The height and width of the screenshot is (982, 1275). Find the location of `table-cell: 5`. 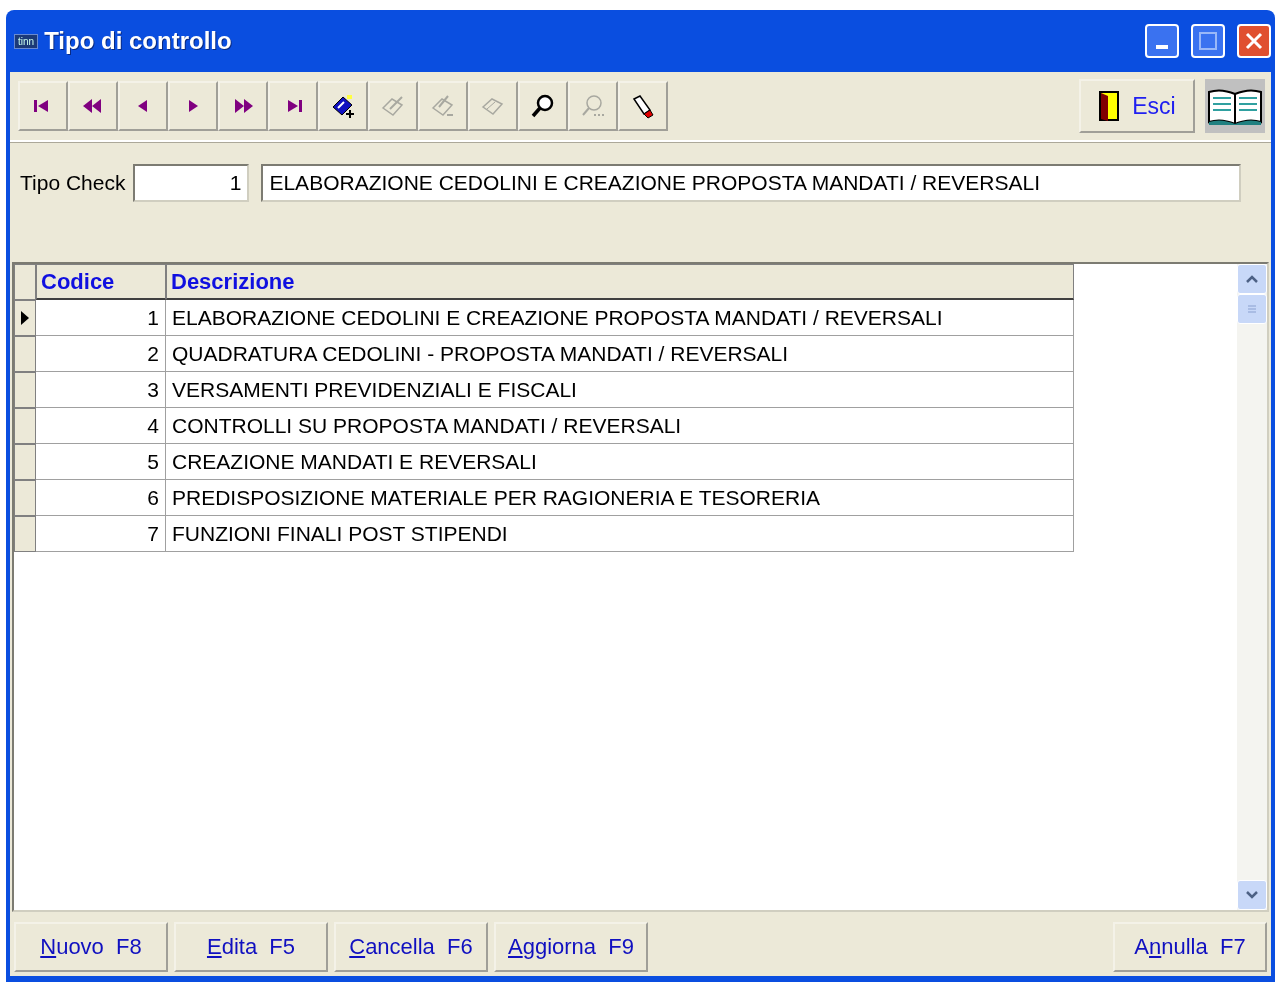

table-cell: 5 is located at coordinates (101, 462).